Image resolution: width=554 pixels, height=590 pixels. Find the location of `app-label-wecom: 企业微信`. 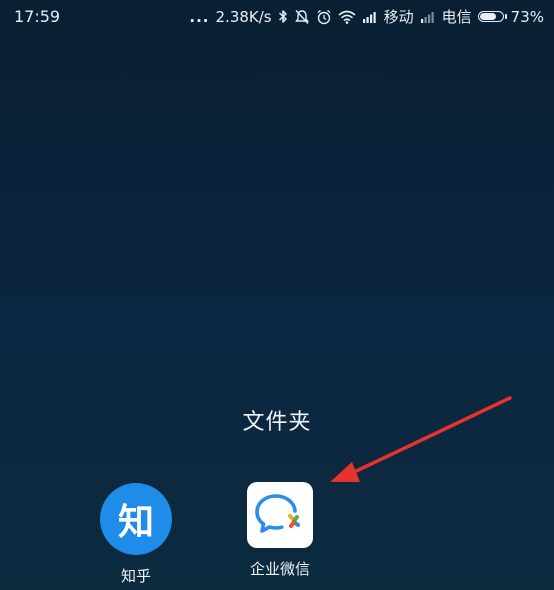

app-label-wecom: 企业微信 is located at coordinates (279, 569).